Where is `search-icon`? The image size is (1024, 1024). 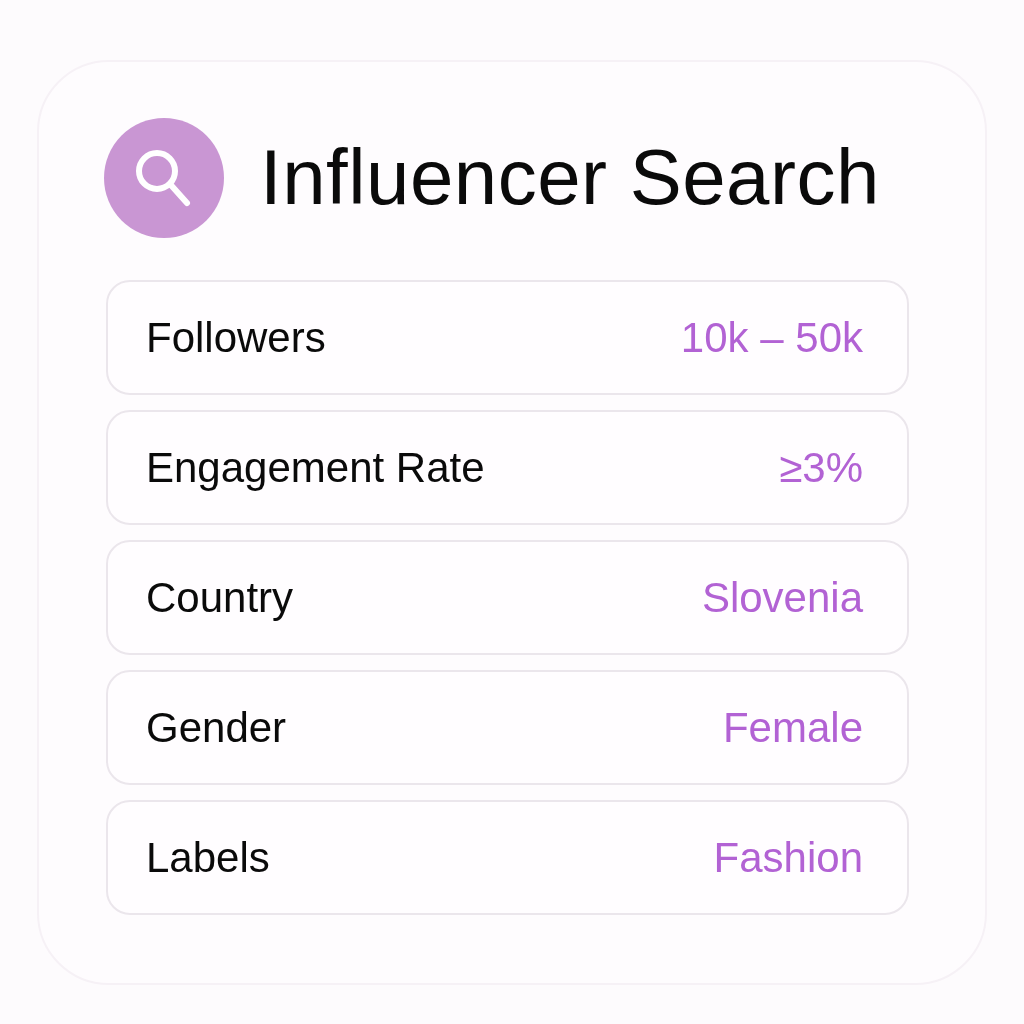 search-icon is located at coordinates (164, 178).